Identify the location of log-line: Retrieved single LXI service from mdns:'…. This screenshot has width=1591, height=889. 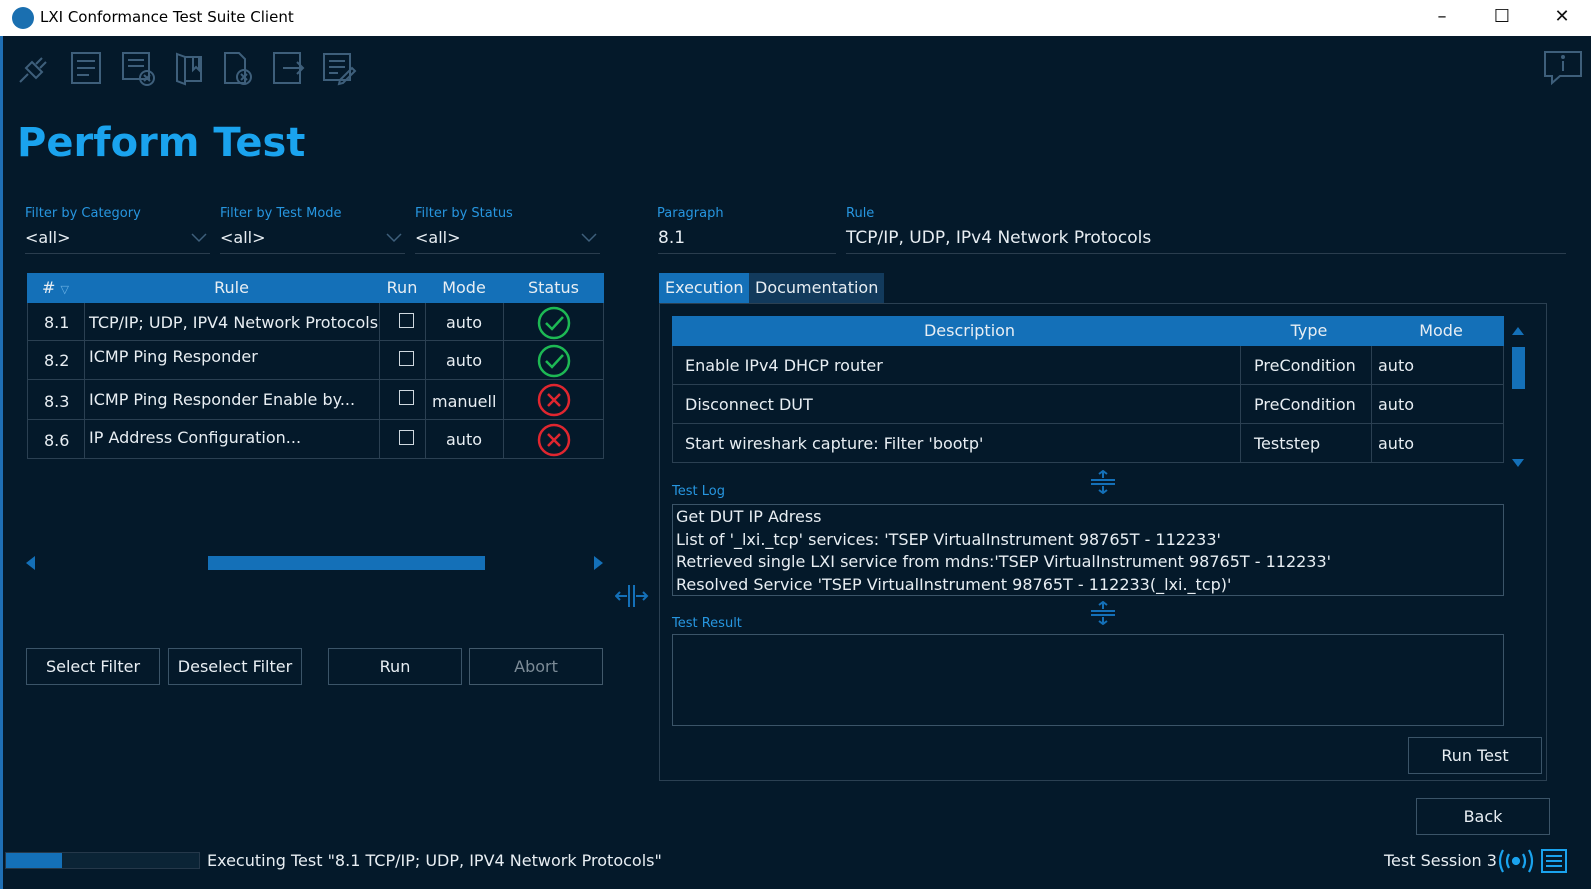
(1004, 561).